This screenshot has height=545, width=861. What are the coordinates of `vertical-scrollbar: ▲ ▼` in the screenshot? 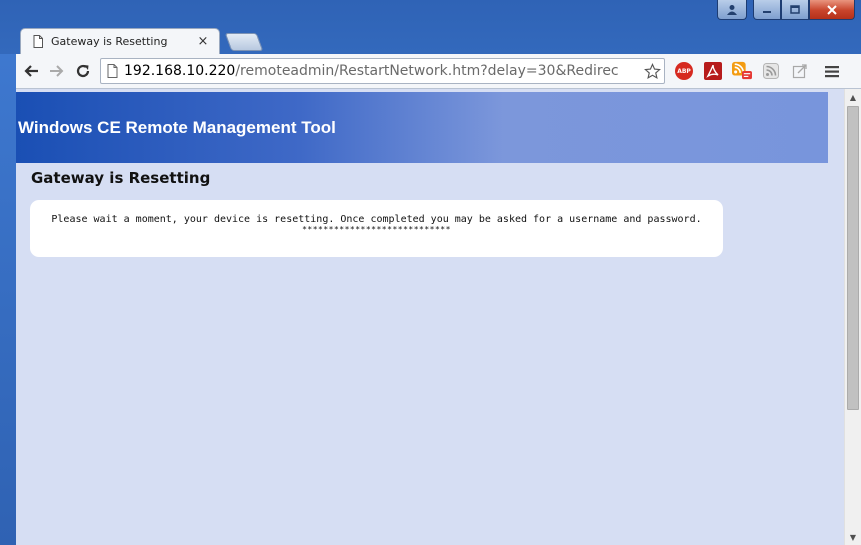 It's located at (852, 317).